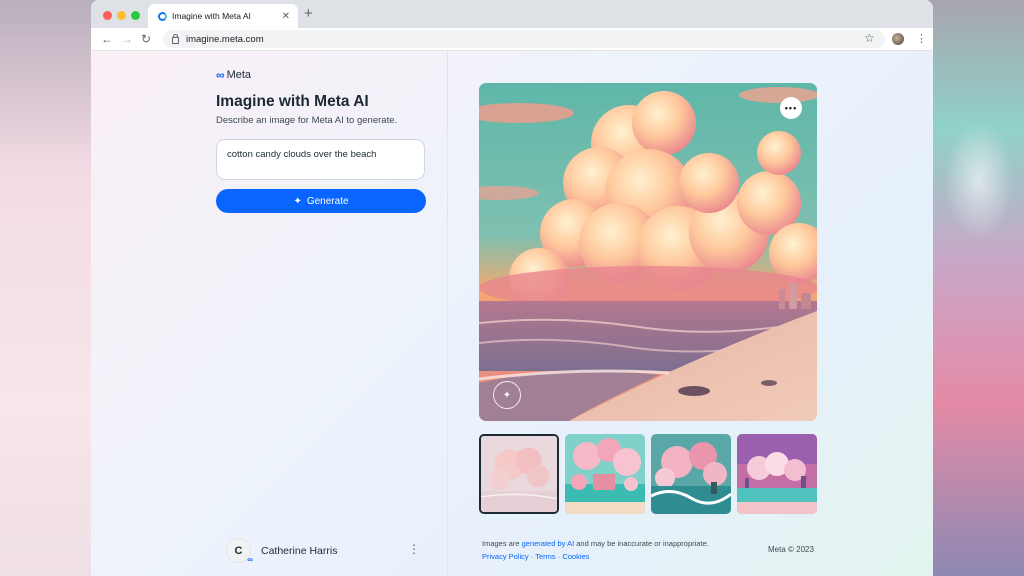 This screenshot has width=1024, height=576. I want to click on thumbnail-3-image, so click(691, 474).